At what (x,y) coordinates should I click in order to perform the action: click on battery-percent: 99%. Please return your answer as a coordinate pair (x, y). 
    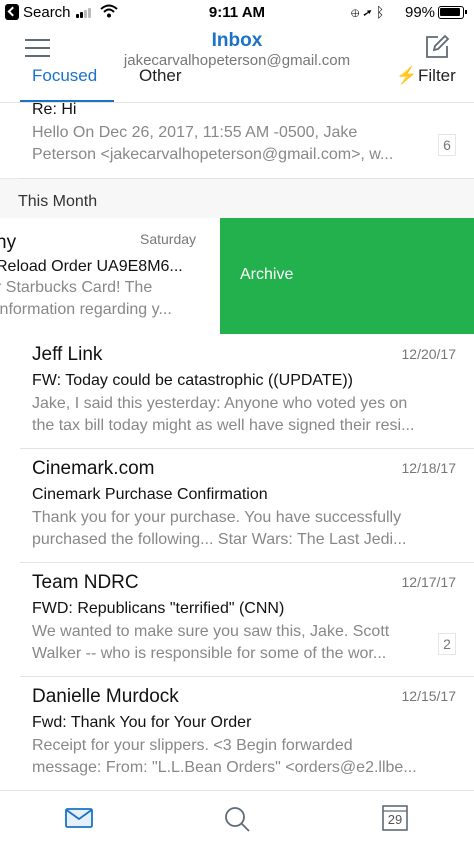
    Looking at the image, I should click on (420, 12).